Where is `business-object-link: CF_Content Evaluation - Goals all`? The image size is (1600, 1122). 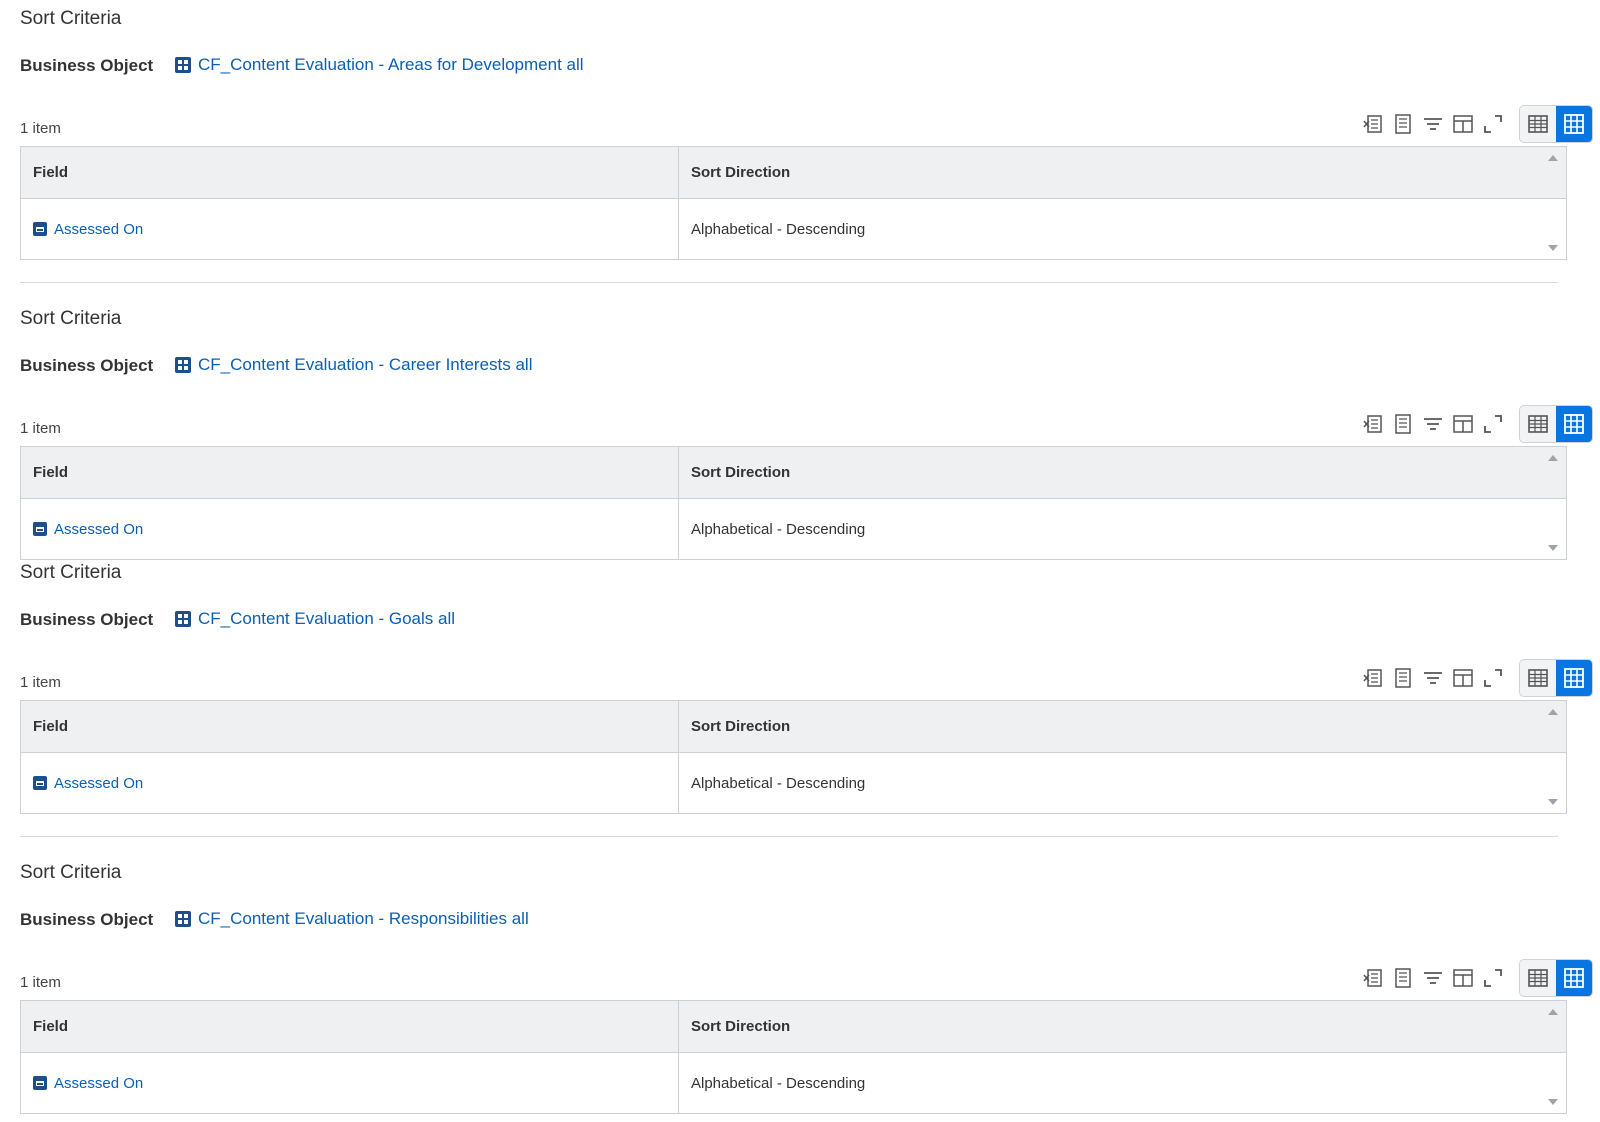 business-object-link: CF_Content Evaluation - Goals all is located at coordinates (315, 619).